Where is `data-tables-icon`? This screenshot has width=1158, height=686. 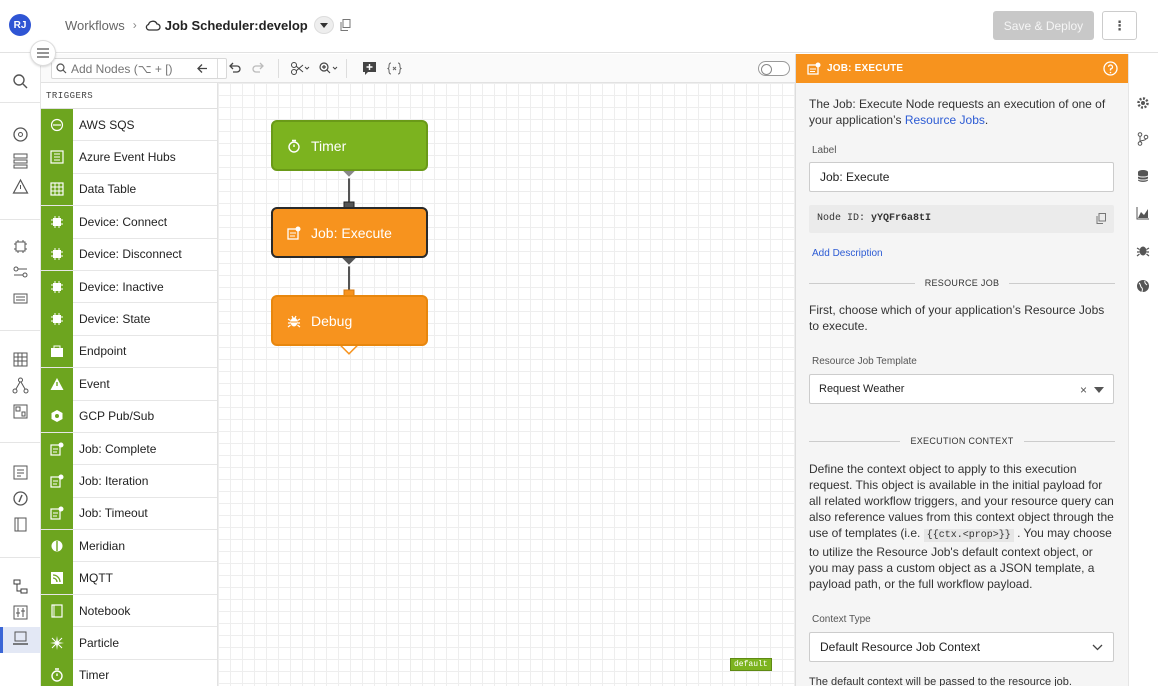 data-tables-icon is located at coordinates (20, 359).